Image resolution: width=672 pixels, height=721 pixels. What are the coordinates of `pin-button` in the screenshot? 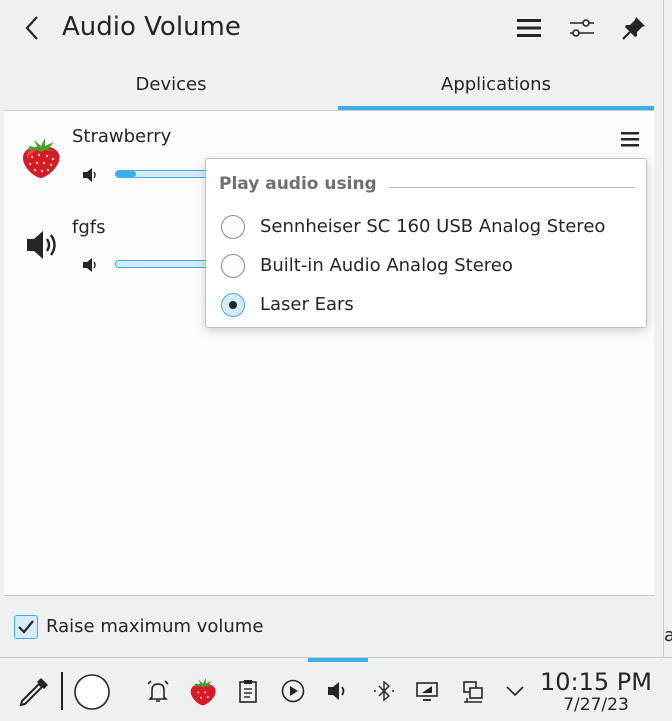 It's located at (634, 28).